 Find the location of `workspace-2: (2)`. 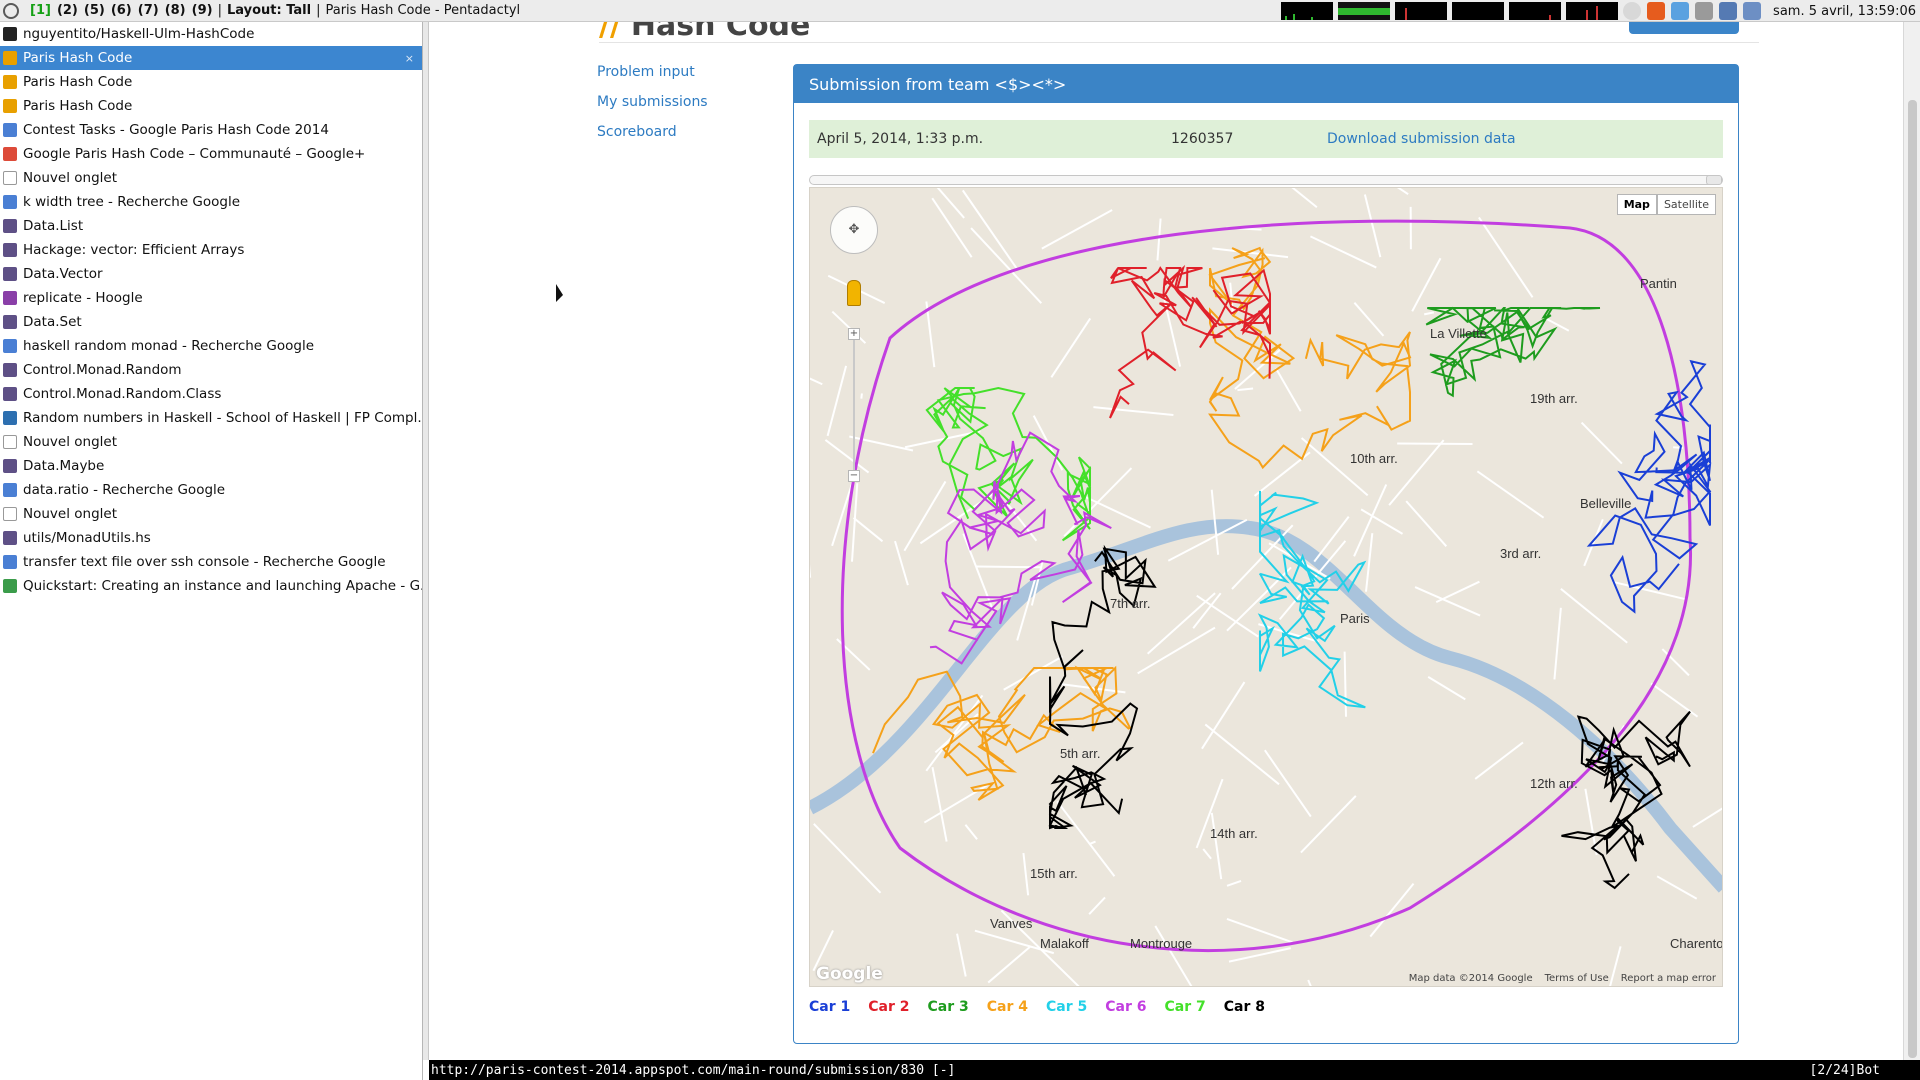

workspace-2: (2) is located at coordinates (67, 10).